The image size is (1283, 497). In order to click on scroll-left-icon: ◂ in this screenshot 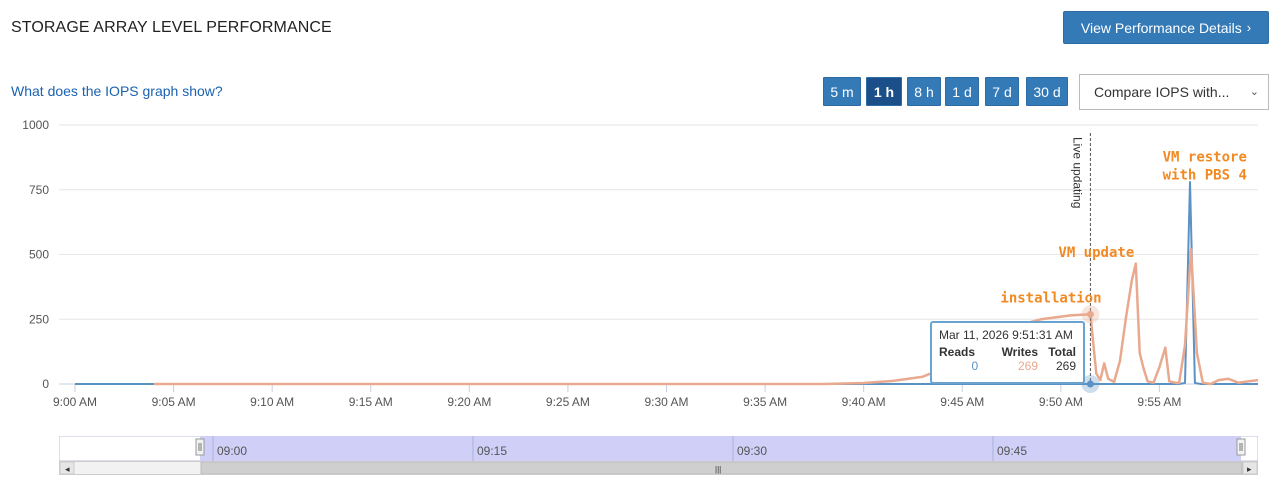, I will do `click(67, 469)`.